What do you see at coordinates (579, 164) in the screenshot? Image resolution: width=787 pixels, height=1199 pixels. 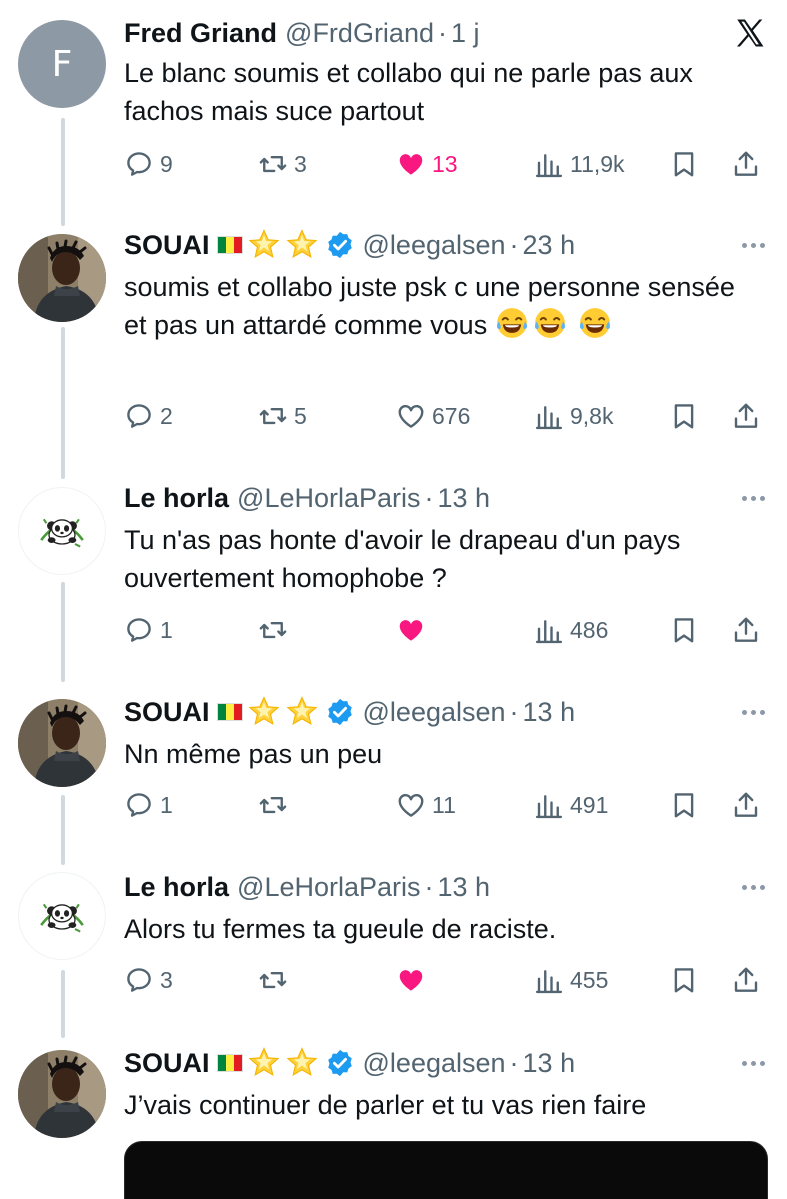 I see `views-button: 11,9k` at bounding box center [579, 164].